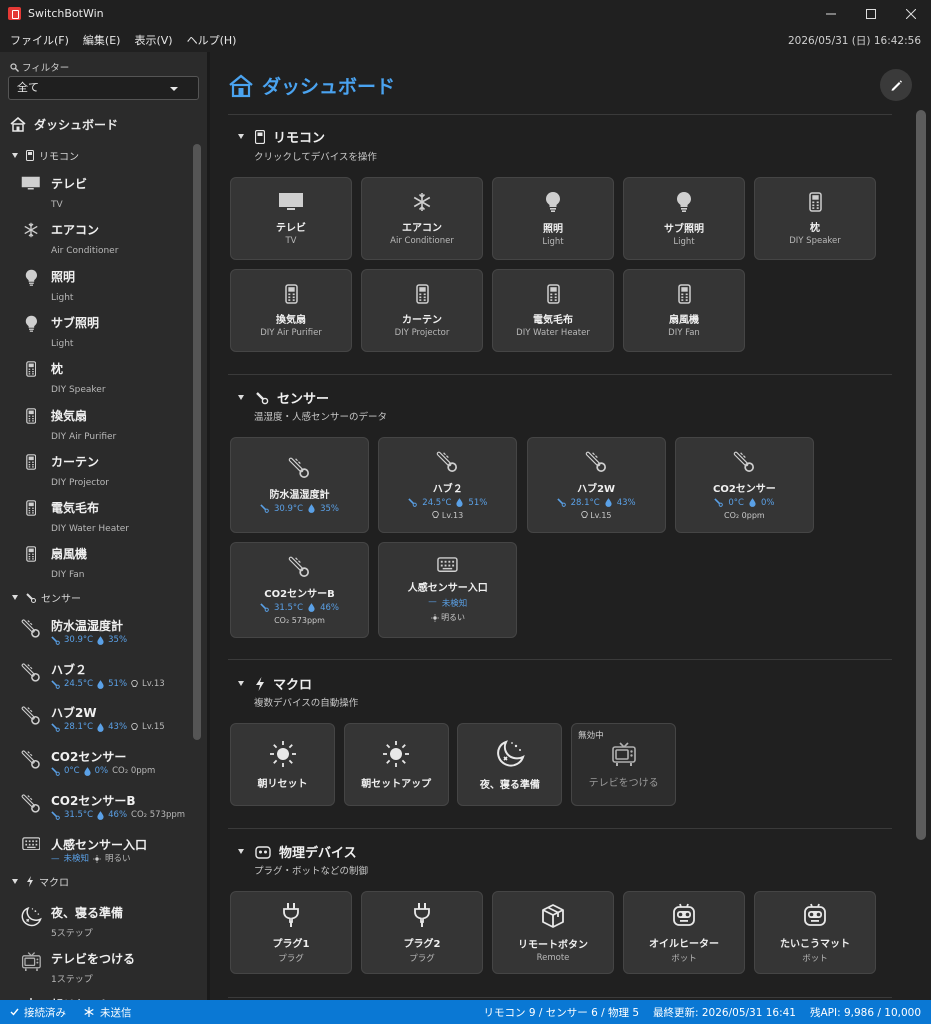 The height and width of the screenshot is (1024, 931). I want to click on edit-button, so click(896, 85).